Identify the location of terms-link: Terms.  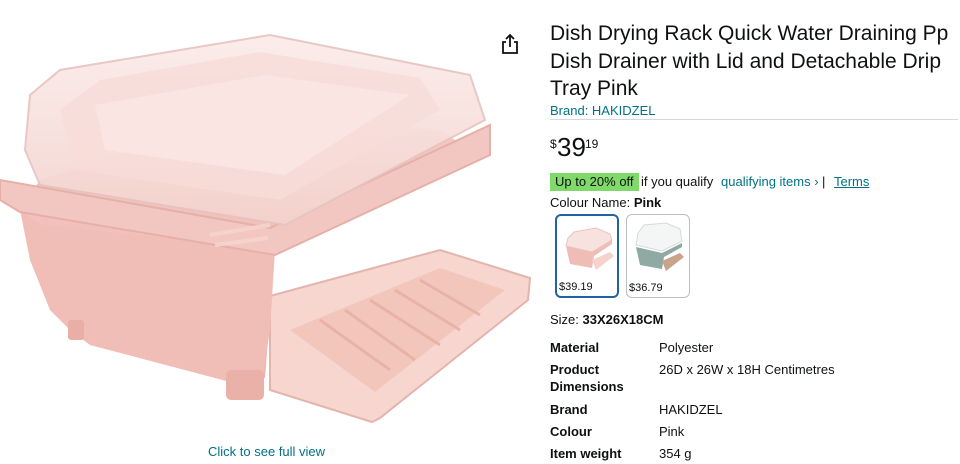
(851, 181).